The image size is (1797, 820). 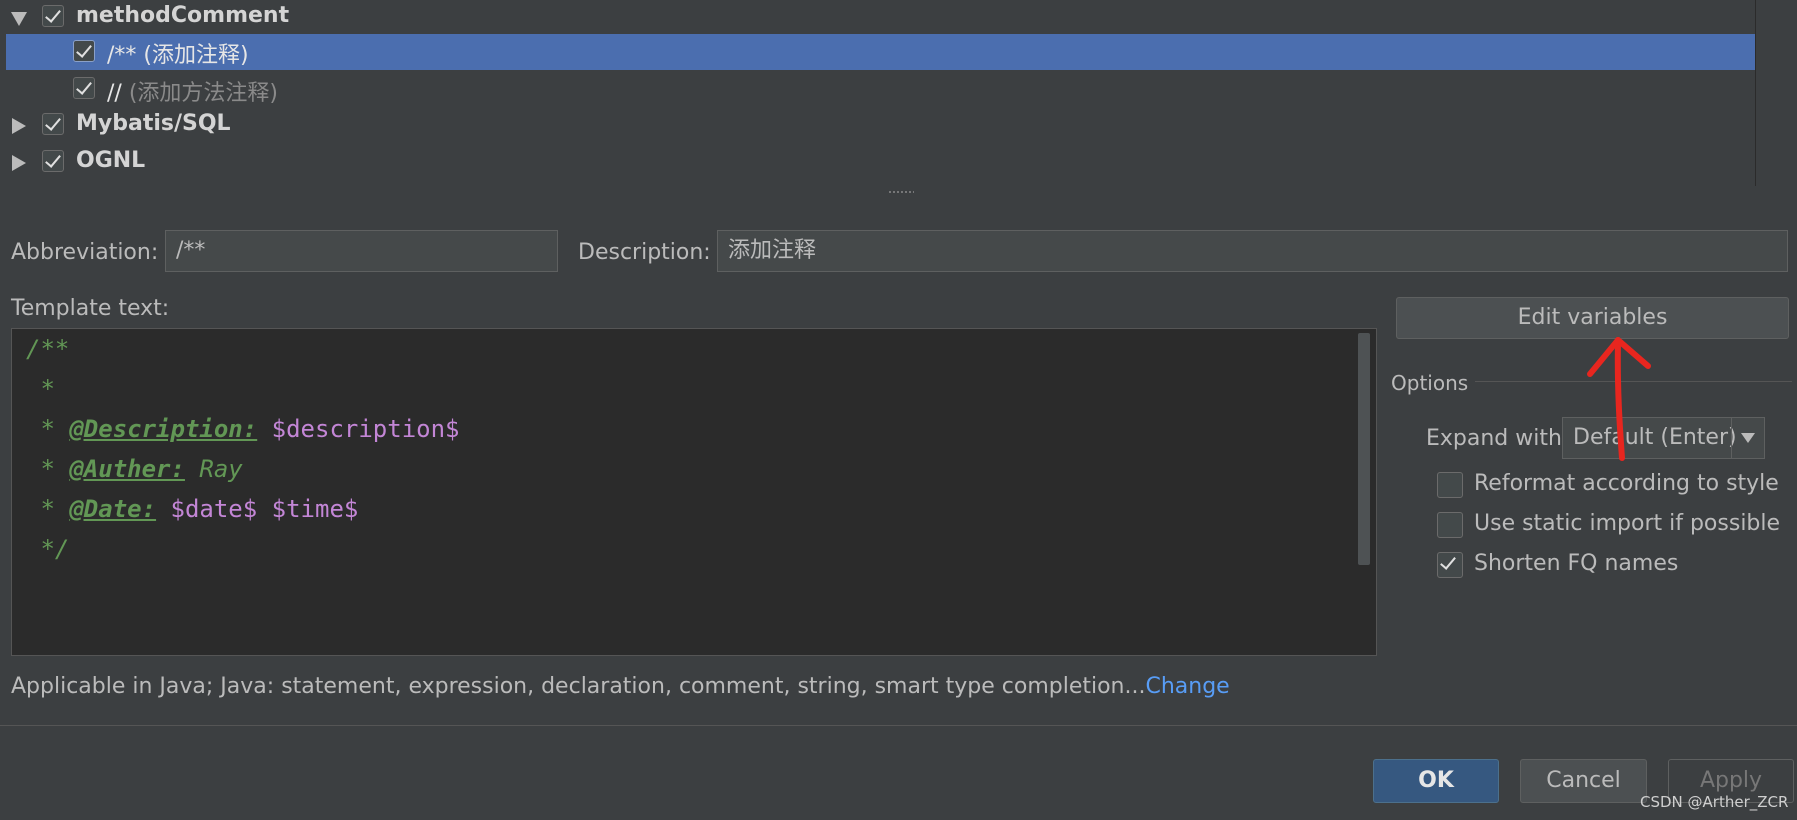 I want to click on template-text-label: Template text:, so click(x=90, y=308).